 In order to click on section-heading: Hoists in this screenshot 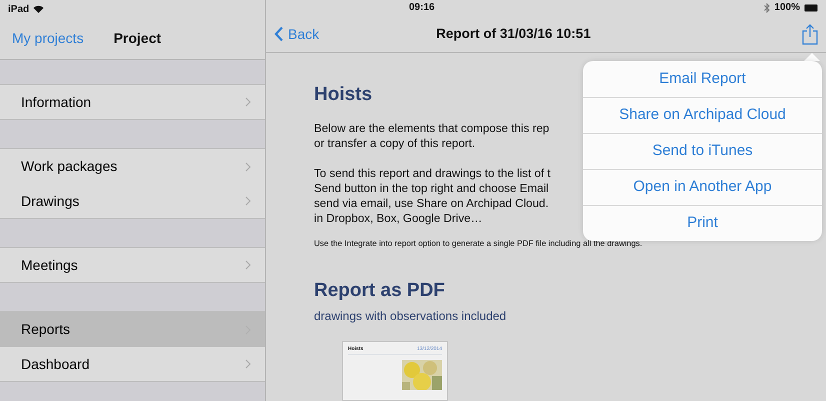, I will do `click(344, 95)`.